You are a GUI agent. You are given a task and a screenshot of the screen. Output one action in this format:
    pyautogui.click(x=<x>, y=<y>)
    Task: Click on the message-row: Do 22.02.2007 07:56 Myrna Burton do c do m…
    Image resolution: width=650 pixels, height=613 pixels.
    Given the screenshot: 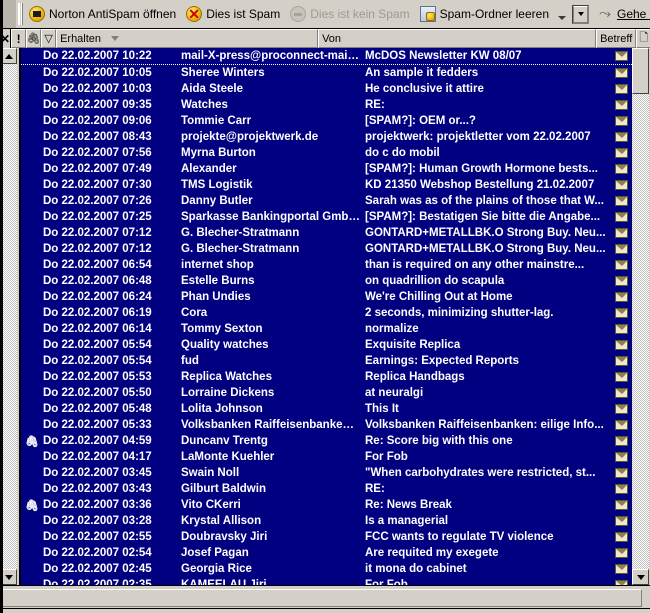 What is the action you would take?
    pyautogui.click(x=326, y=153)
    